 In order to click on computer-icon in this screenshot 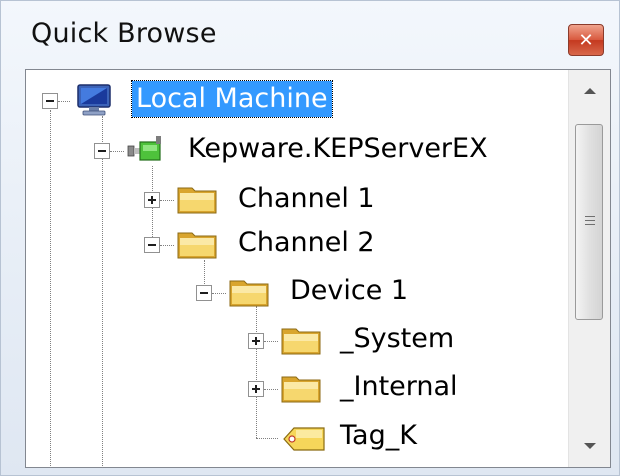, I will do `click(94, 100)`.